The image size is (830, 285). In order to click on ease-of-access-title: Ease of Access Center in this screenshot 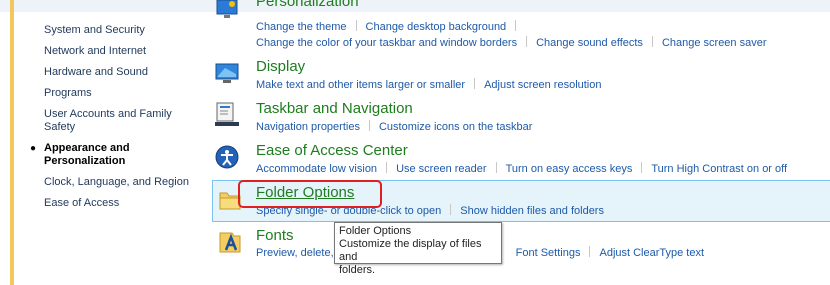, I will do `click(332, 150)`.